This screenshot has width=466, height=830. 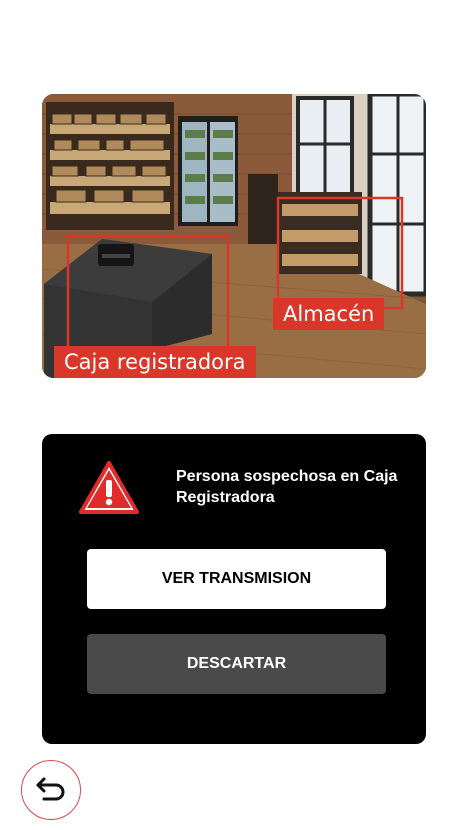 I want to click on register-zone-label: Caja registradora, so click(x=155, y=362).